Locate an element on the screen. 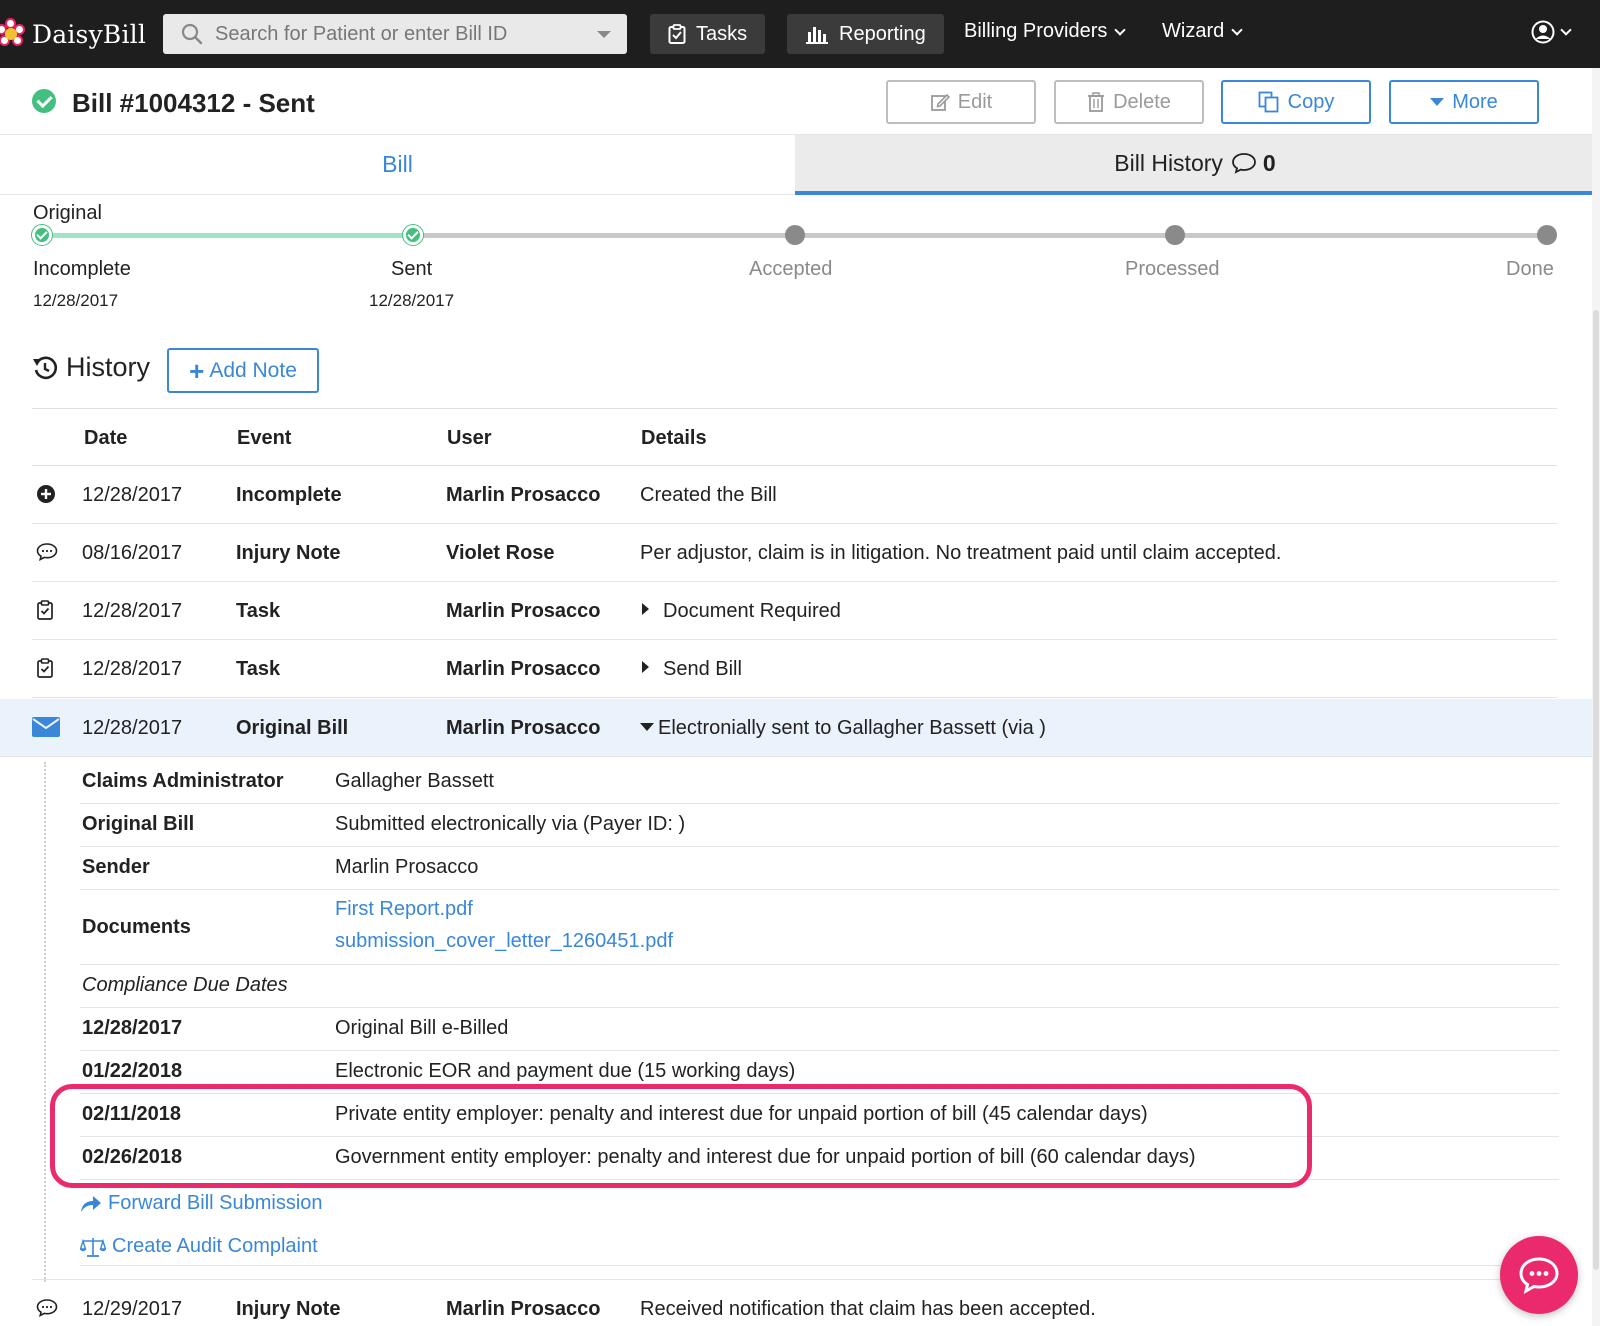 Image resolution: width=1600 pixels, height=1326 pixels. caret-right-icon is located at coordinates (645, 667).